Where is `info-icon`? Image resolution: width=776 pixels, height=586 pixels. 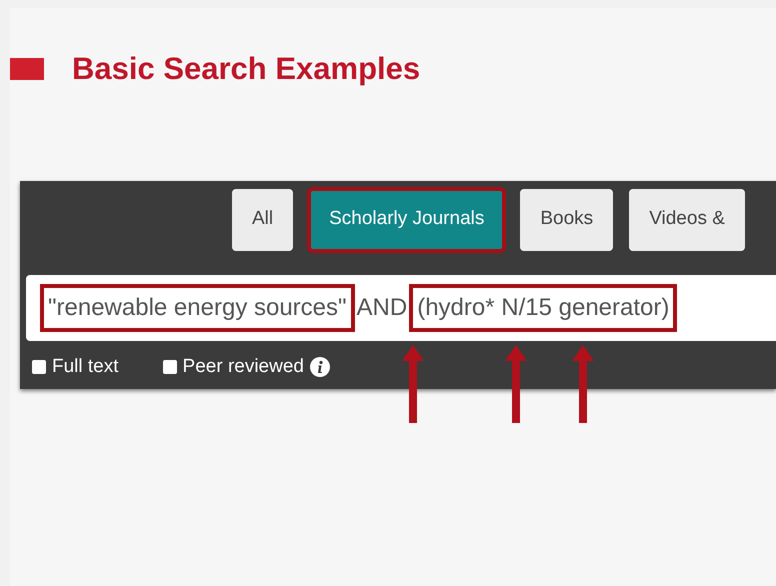 info-icon is located at coordinates (320, 366).